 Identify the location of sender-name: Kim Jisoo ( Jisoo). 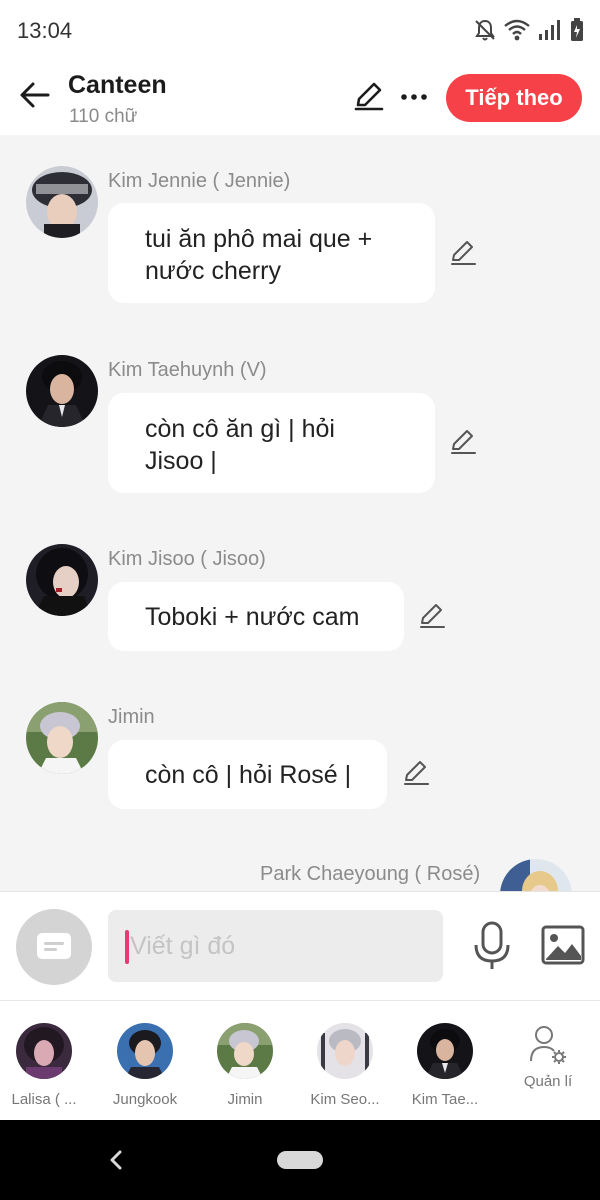
(187, 559).